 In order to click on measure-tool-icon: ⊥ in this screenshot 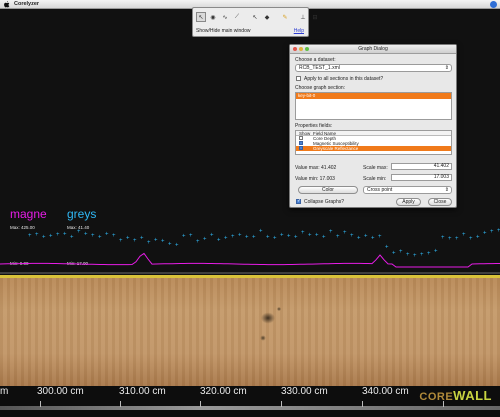, I will do `click(303, 17)`.